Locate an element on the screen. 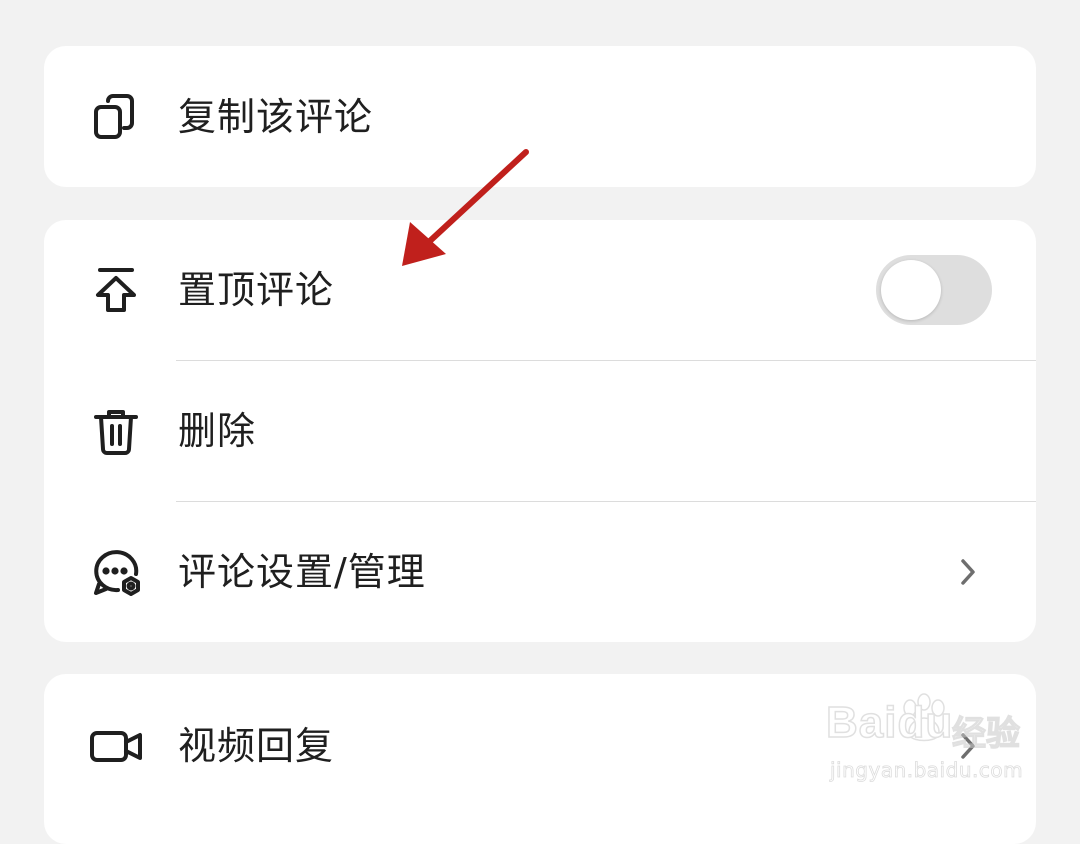 The width and height of the screenshot is (1080, 844). pin-comment-label: 置顶评论 is located at coordinates (256, 290).